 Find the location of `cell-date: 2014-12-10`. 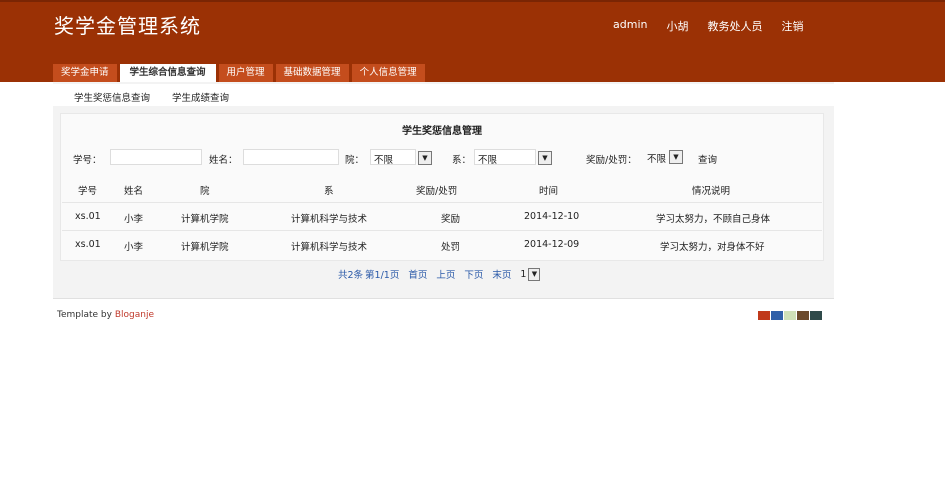

cell-date: 2014-12-10 is located at coordinates (552, 216).